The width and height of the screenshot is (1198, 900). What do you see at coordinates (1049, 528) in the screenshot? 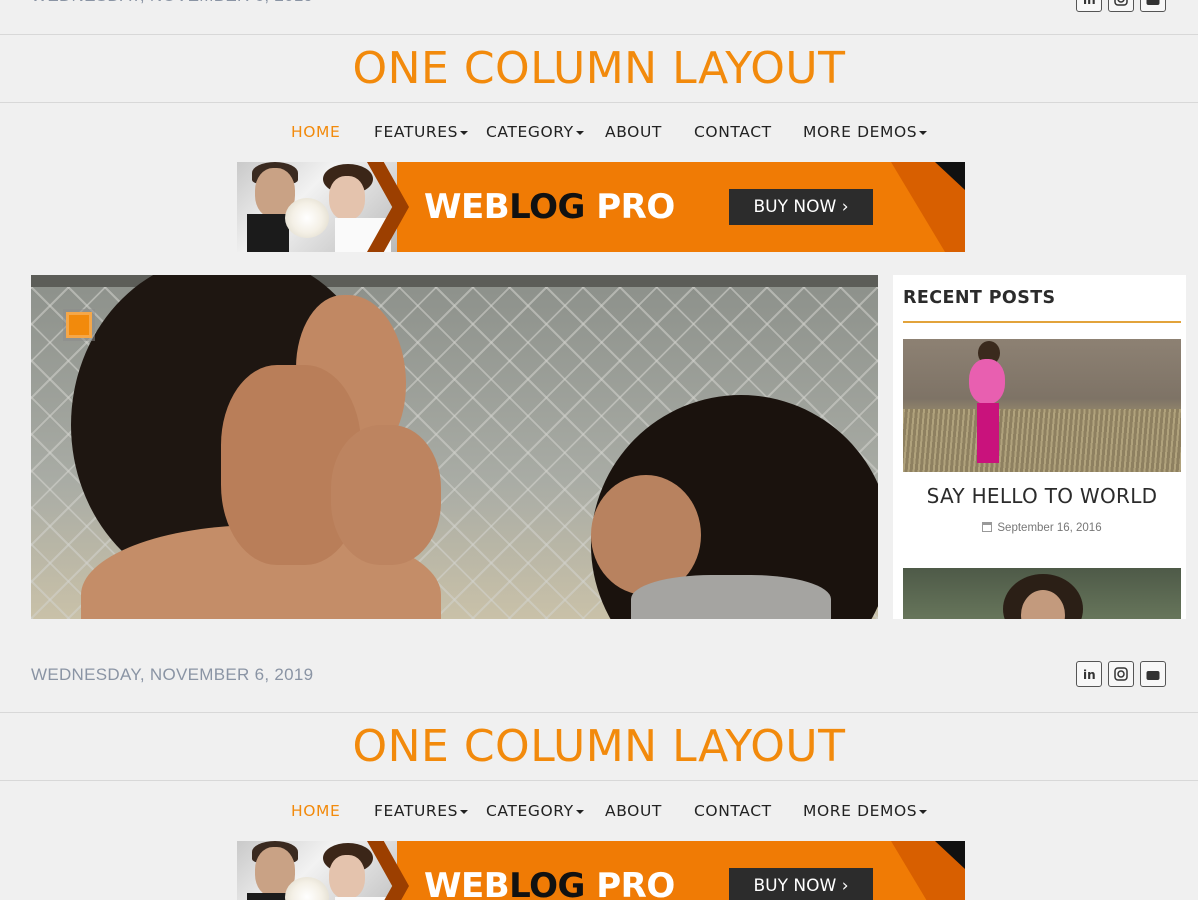
I see `recent-post-date-text: September 16, 2016` at bounding box center [1049, 528].